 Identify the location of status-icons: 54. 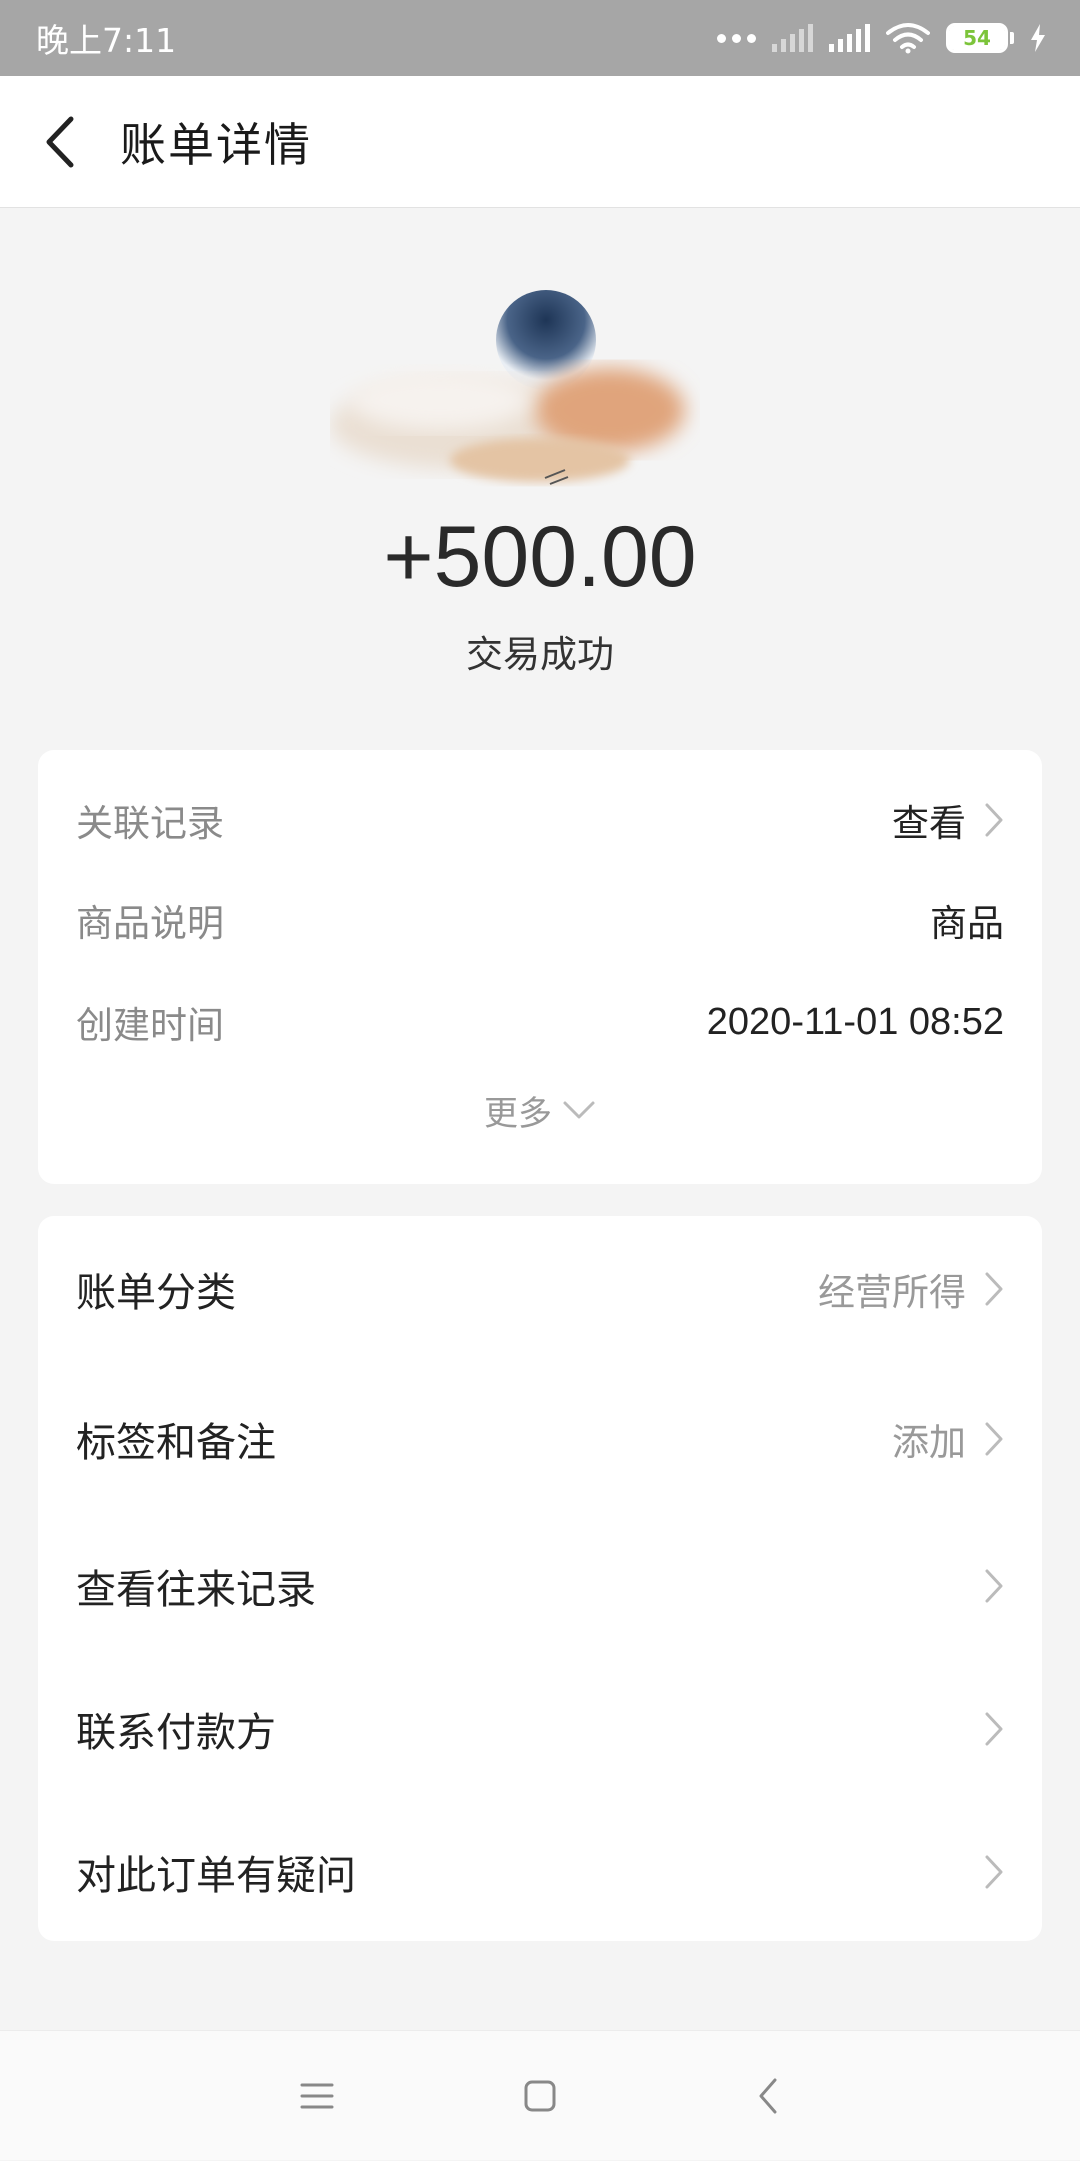
(881, 38).